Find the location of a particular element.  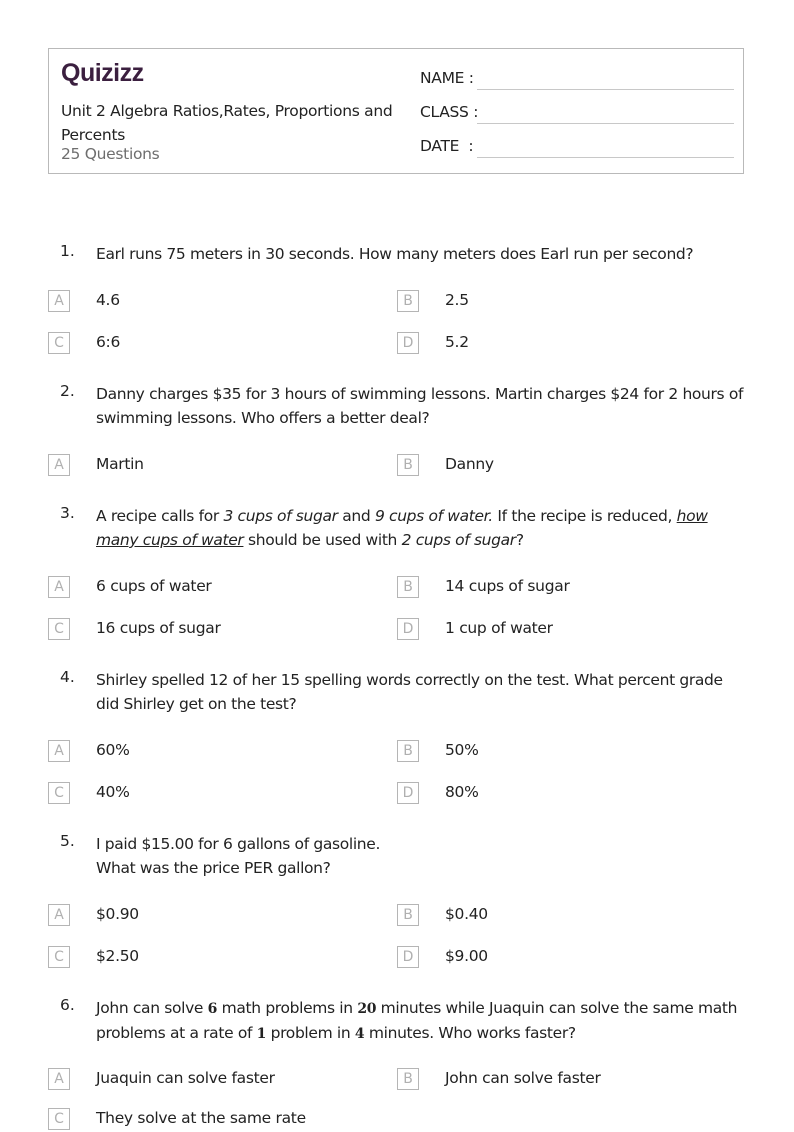

text-run: John can solve is located at coordinates (152, 1008).